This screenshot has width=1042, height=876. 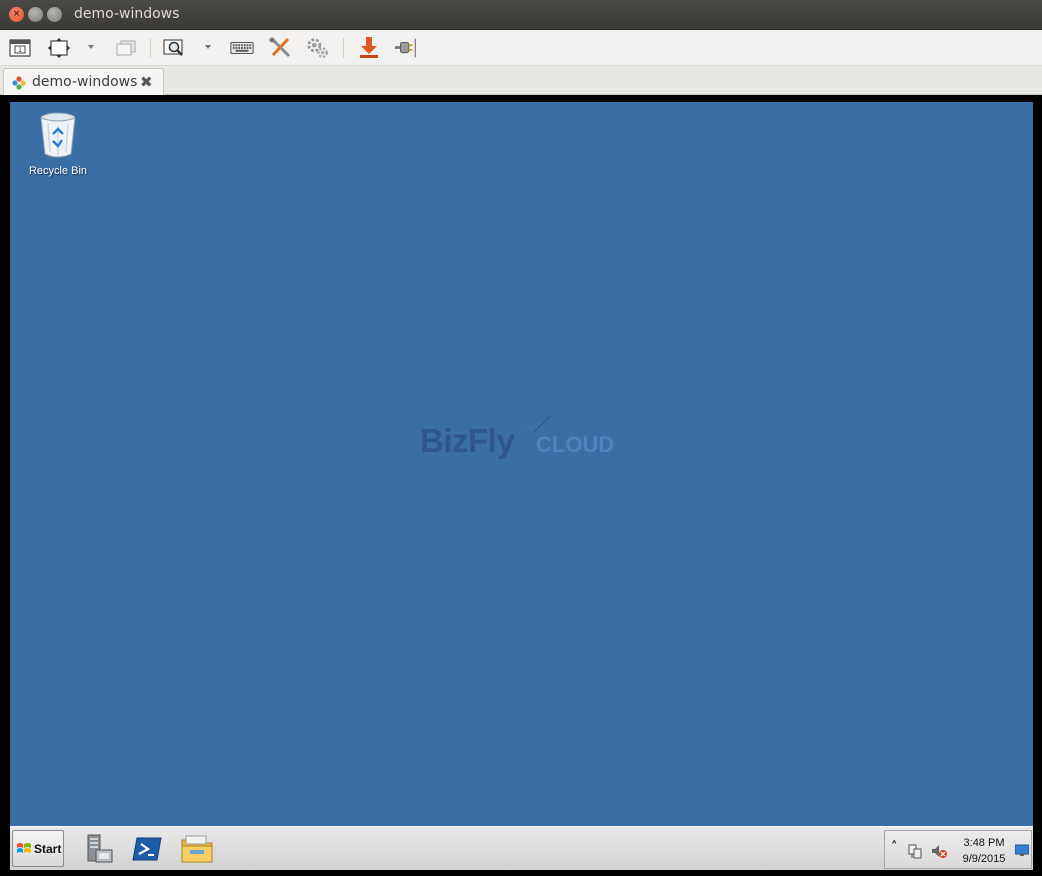 I want to click on window-title: demo-windows, so click(x=127, y=14).